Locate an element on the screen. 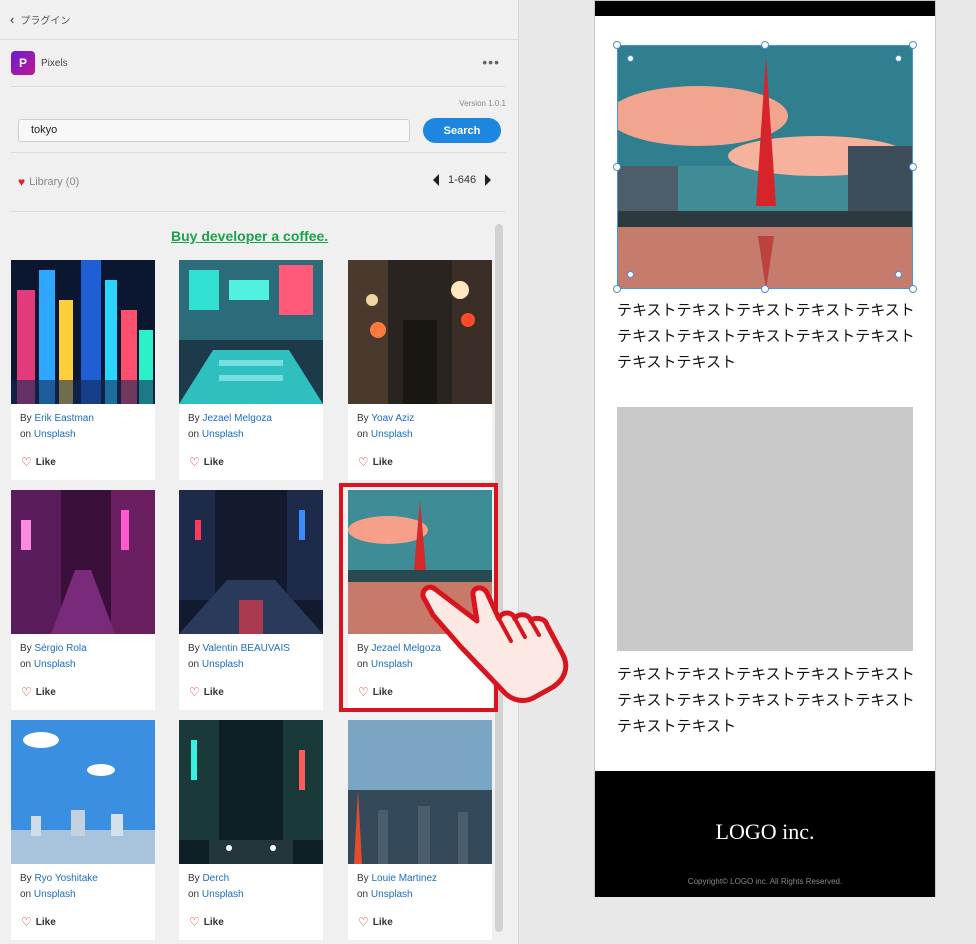 The image size is (976, 944). author-link: Yoav Aziz is located at coordinates (392, 418).